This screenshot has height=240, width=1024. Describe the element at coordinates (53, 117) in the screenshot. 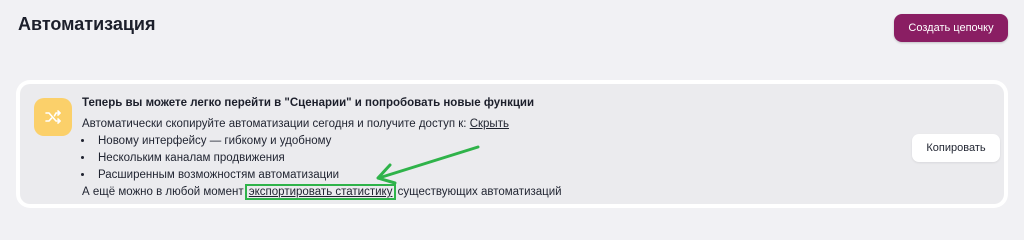

I see `shuffle-icon` at that location.